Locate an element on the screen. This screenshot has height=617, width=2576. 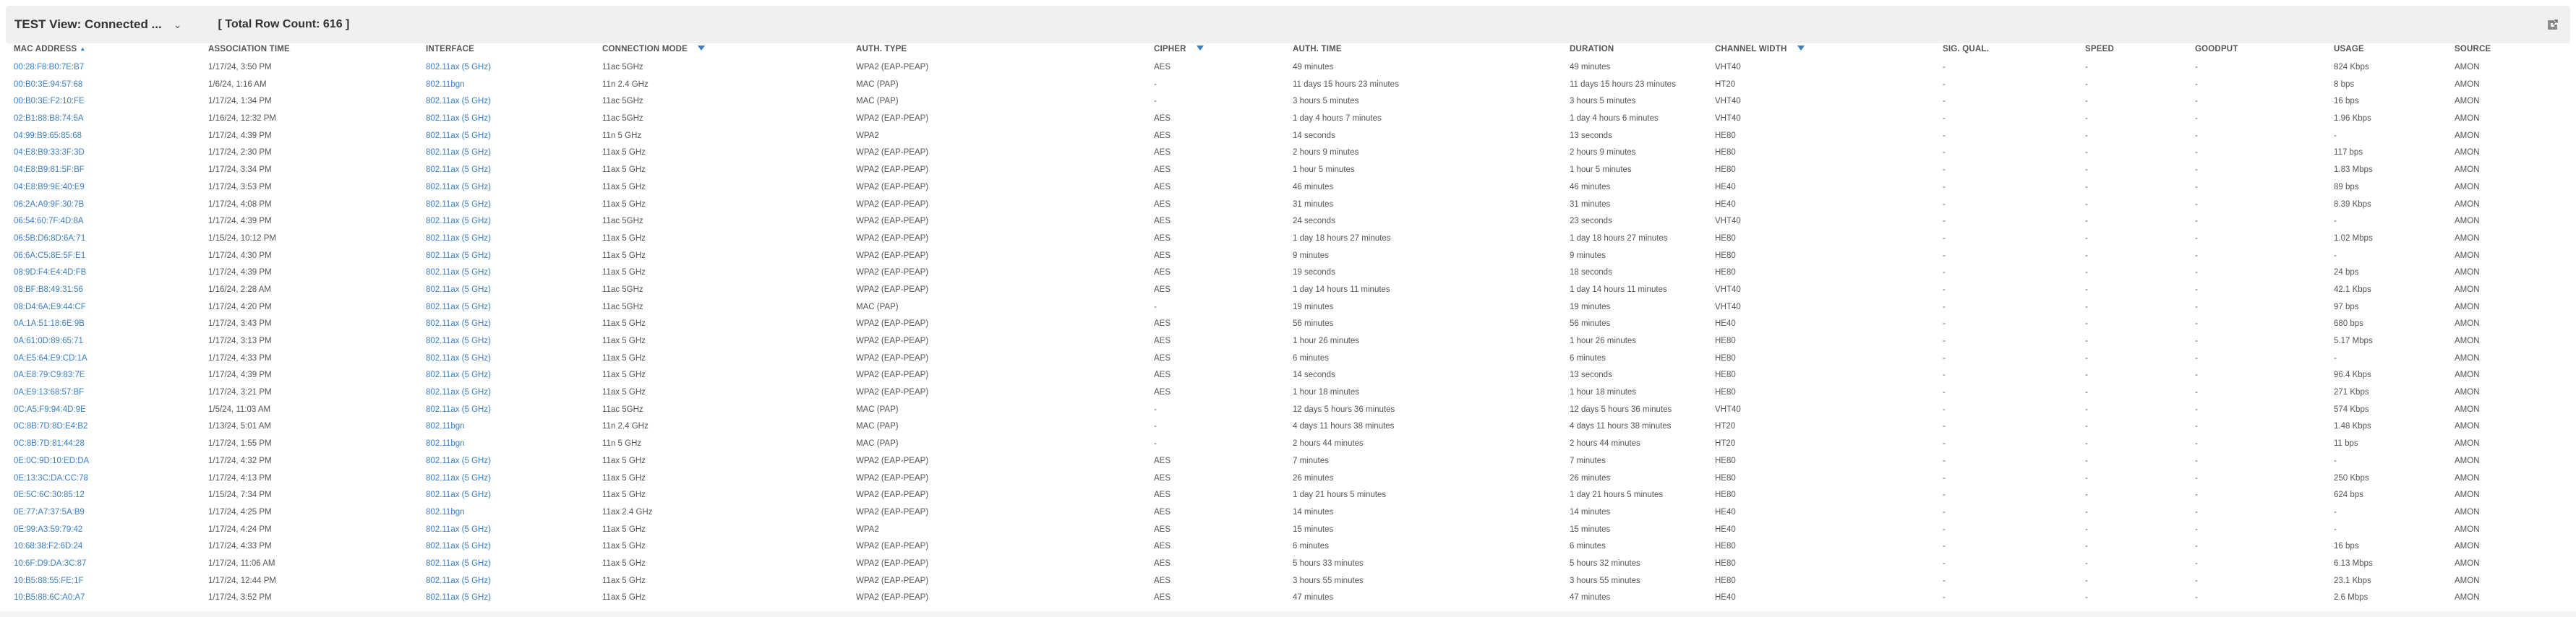
cell-mac-address: 0C:8B:7D:8D:E4:B2 is located at coordinates (50, 426).